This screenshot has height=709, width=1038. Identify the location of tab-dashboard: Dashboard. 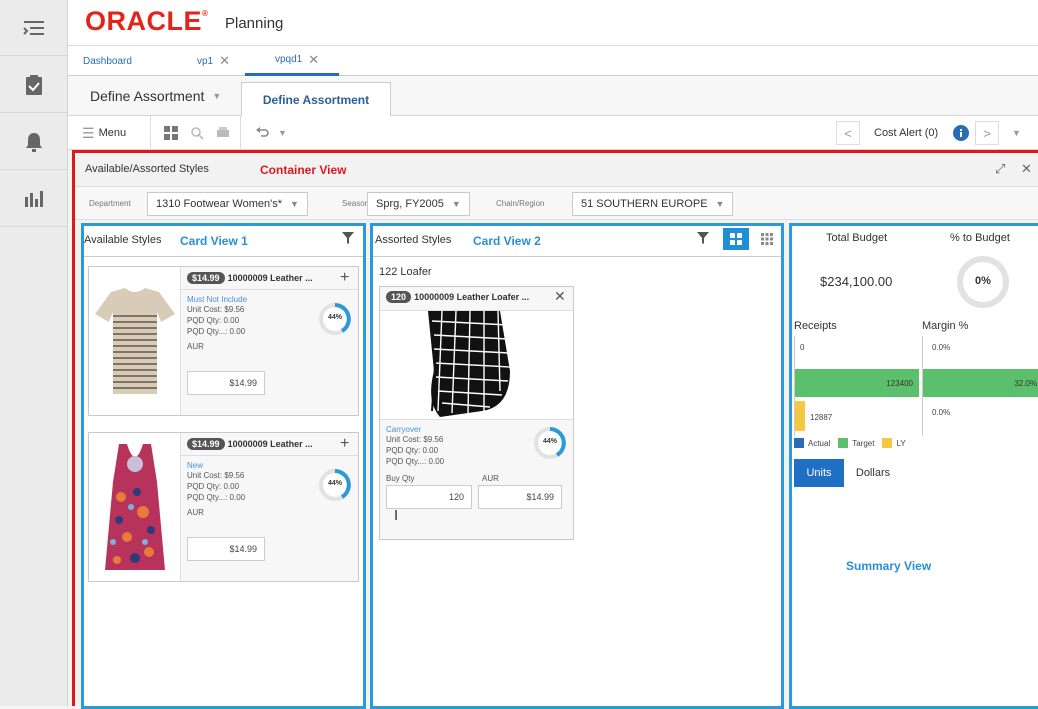
(107, 61).